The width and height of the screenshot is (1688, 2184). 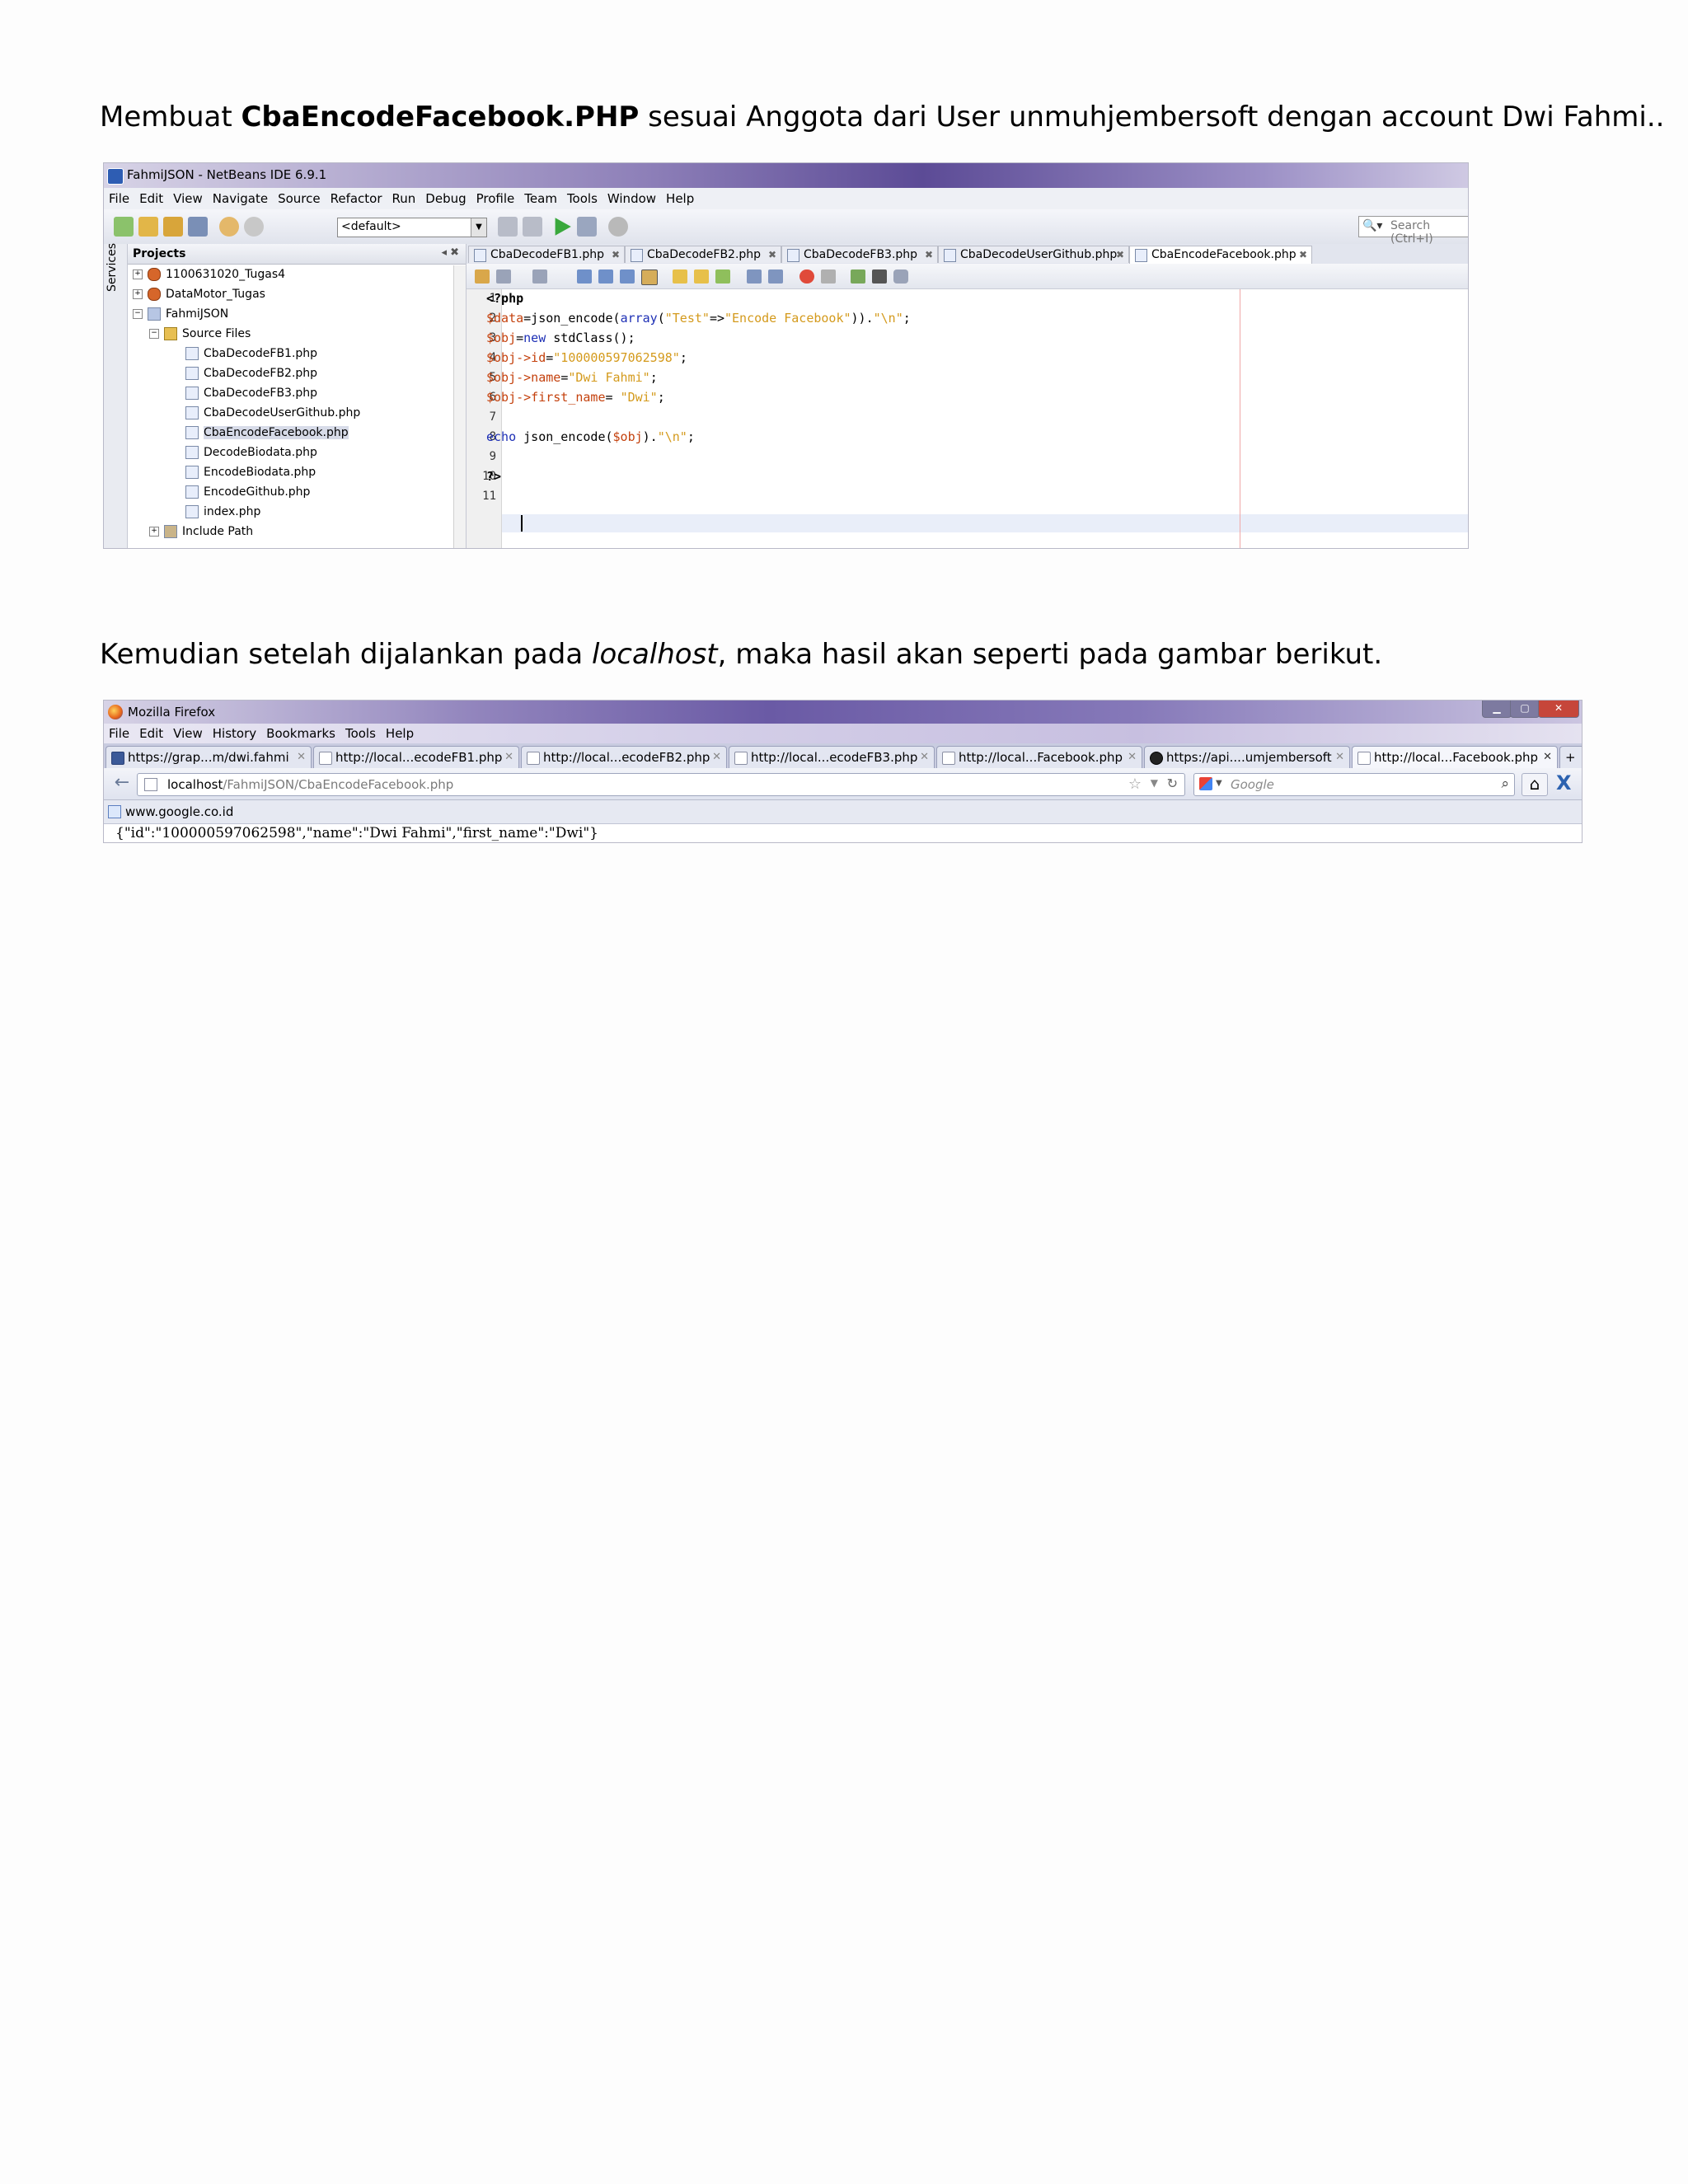 What do you see at coordinates (200, 334) in the screenshot?
I see `tree-item: − Source Files` at bounding box center [200, 334].